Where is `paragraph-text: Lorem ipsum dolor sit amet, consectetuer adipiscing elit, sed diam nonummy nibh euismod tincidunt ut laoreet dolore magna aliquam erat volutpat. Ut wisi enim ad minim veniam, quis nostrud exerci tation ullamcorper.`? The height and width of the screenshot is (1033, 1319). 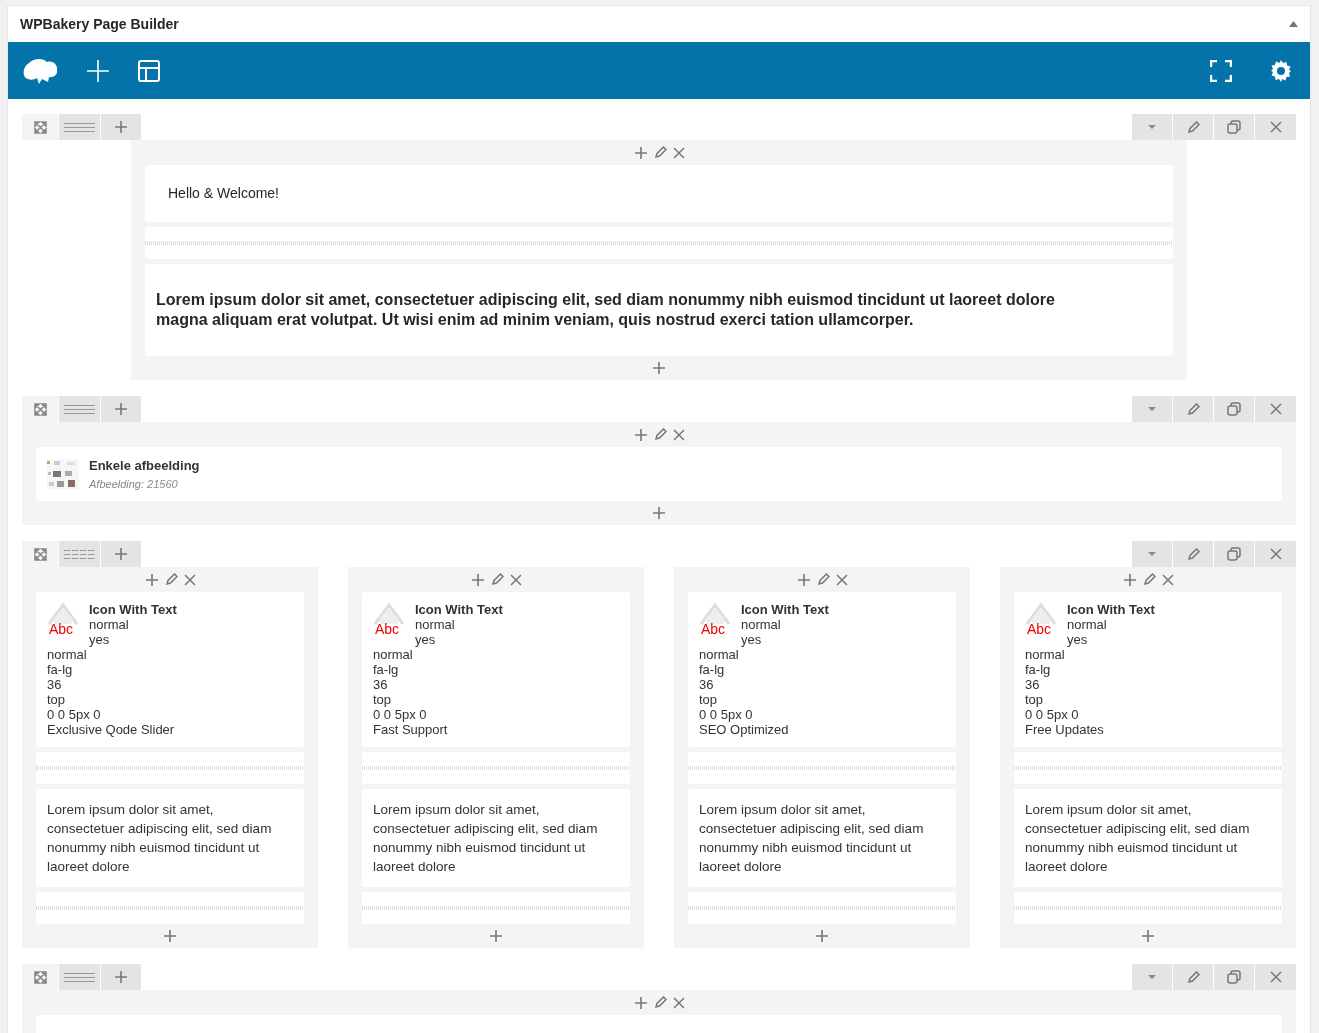 paragraph-text: Lorem ipsum dolor sit amet, consectetuer adipiscing elit, sed diam nonummy nibh euismod tincidunt ut laoreet dolore magna aliquam erat volutpat. Ut wisi enim ad minim veniam, quis nostrud exerci tation ullamcorper. is located at coordinates (606, 310).